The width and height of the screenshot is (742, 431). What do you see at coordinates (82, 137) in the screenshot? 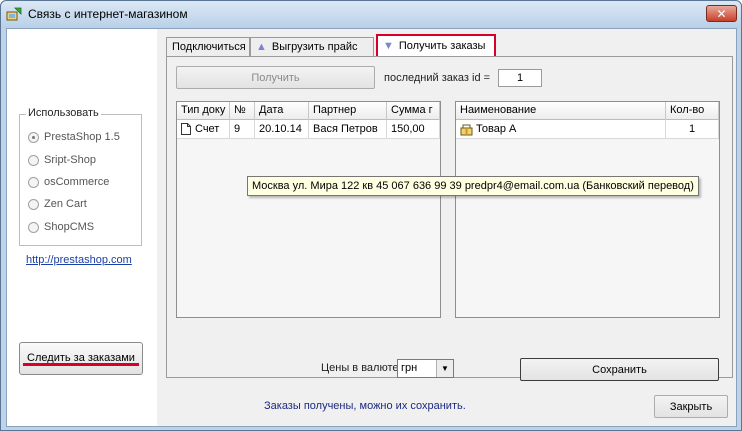
I see `radio-label: PrestaShop 1.5` at bounding box center [82, 137].